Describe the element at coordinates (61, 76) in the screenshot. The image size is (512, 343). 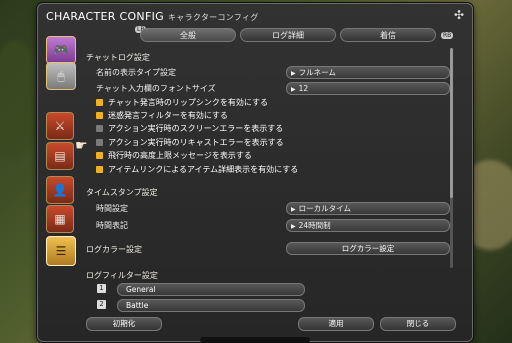
I see `mouse-icon: 🖱` at that location.